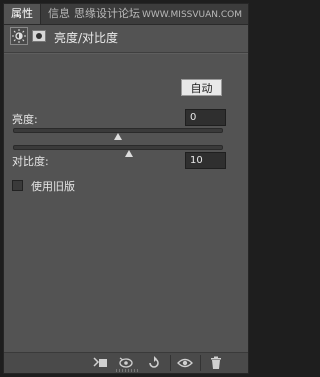  What do you see at coordinates (216, 363) in the screenshot?
I see `trash-icon` at bounding box center [216, 363].